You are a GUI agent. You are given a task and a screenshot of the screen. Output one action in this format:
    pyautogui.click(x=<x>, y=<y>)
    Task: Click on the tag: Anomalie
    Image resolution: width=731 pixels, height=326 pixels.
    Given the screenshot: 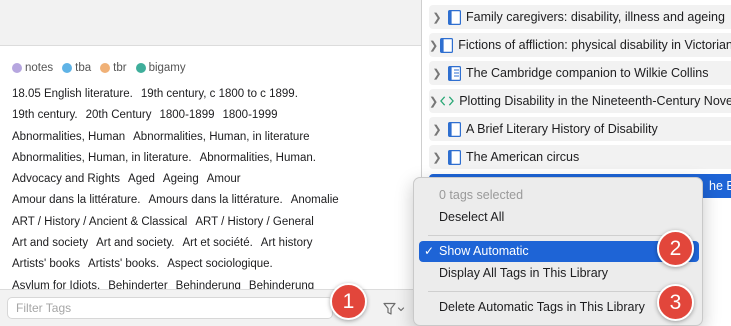 What is the action you would take?
    pyautogui.click(x=315, y=200)
    